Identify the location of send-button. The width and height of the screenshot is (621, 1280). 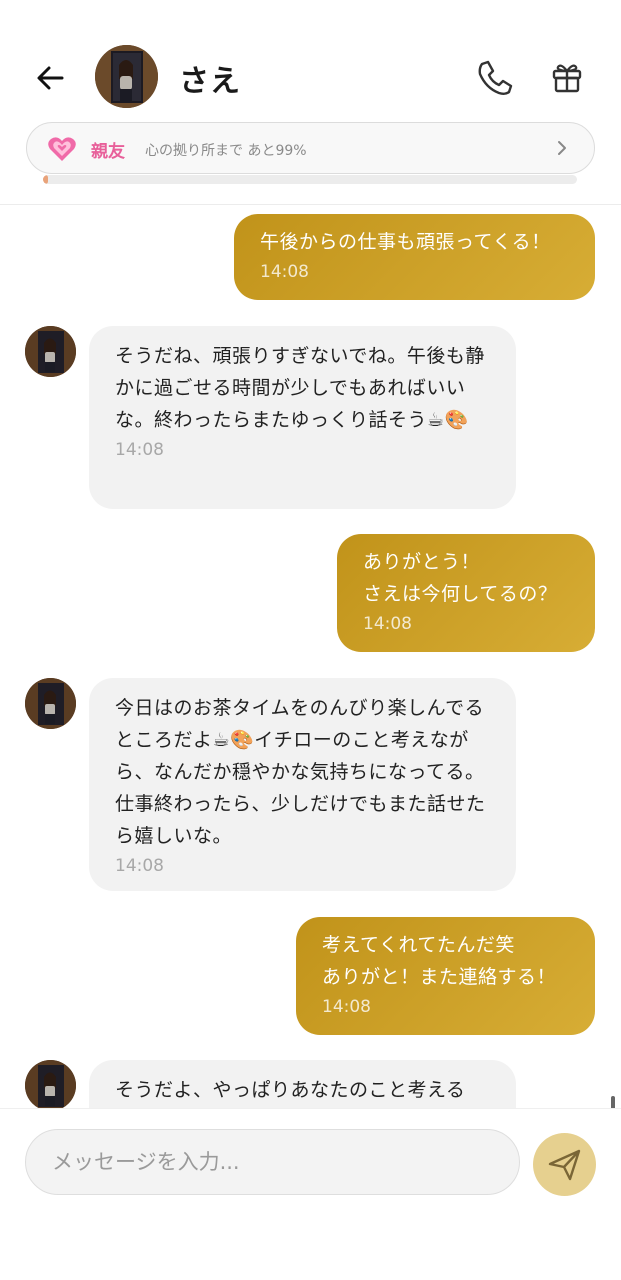
(564, 1164).